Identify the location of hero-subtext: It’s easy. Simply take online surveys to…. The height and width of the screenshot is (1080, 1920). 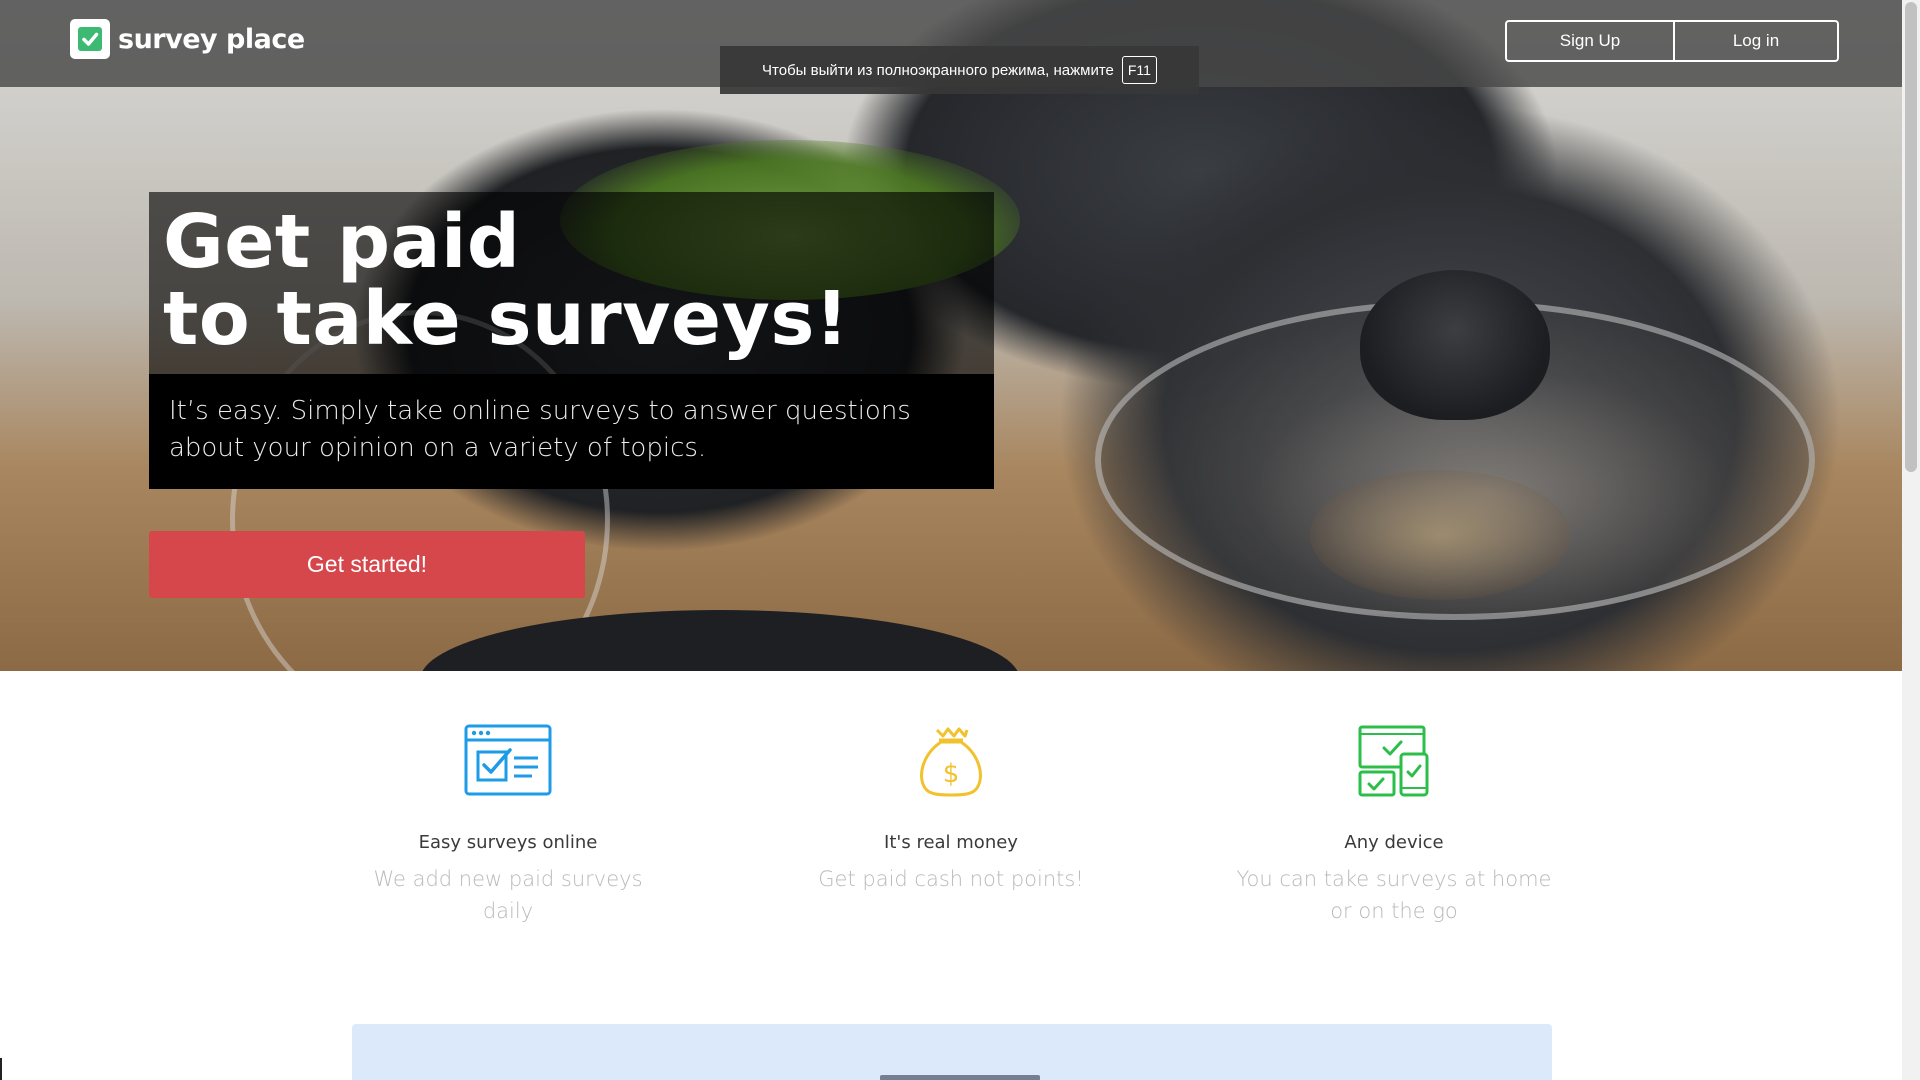
(540, 429).